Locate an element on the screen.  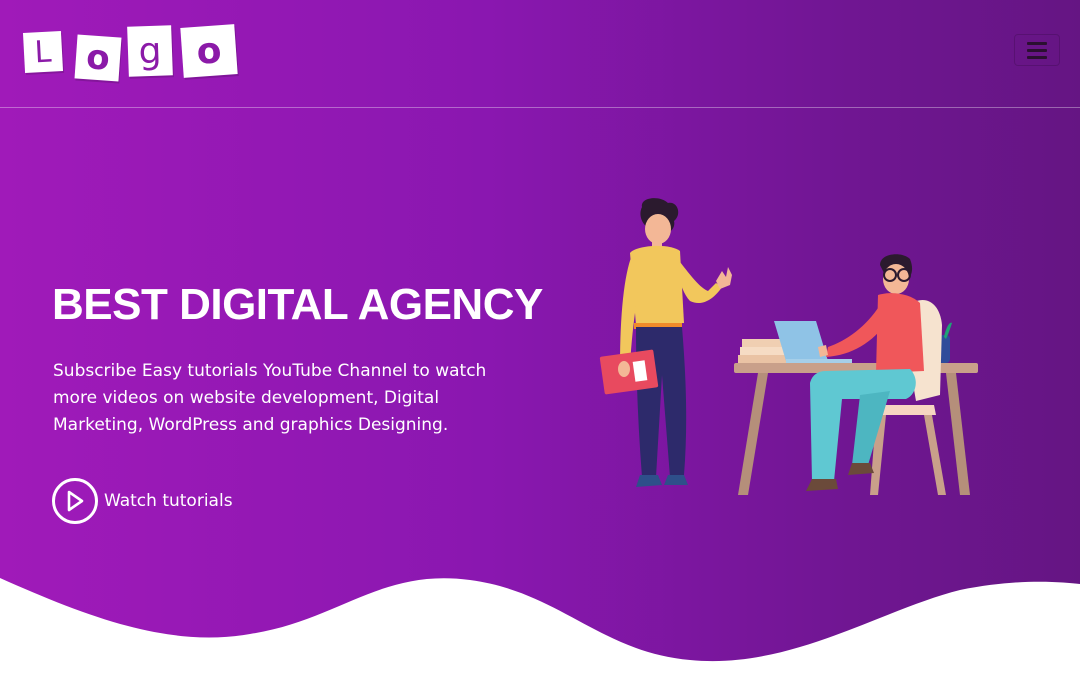
play-icon is located at coordinates (75, 501).